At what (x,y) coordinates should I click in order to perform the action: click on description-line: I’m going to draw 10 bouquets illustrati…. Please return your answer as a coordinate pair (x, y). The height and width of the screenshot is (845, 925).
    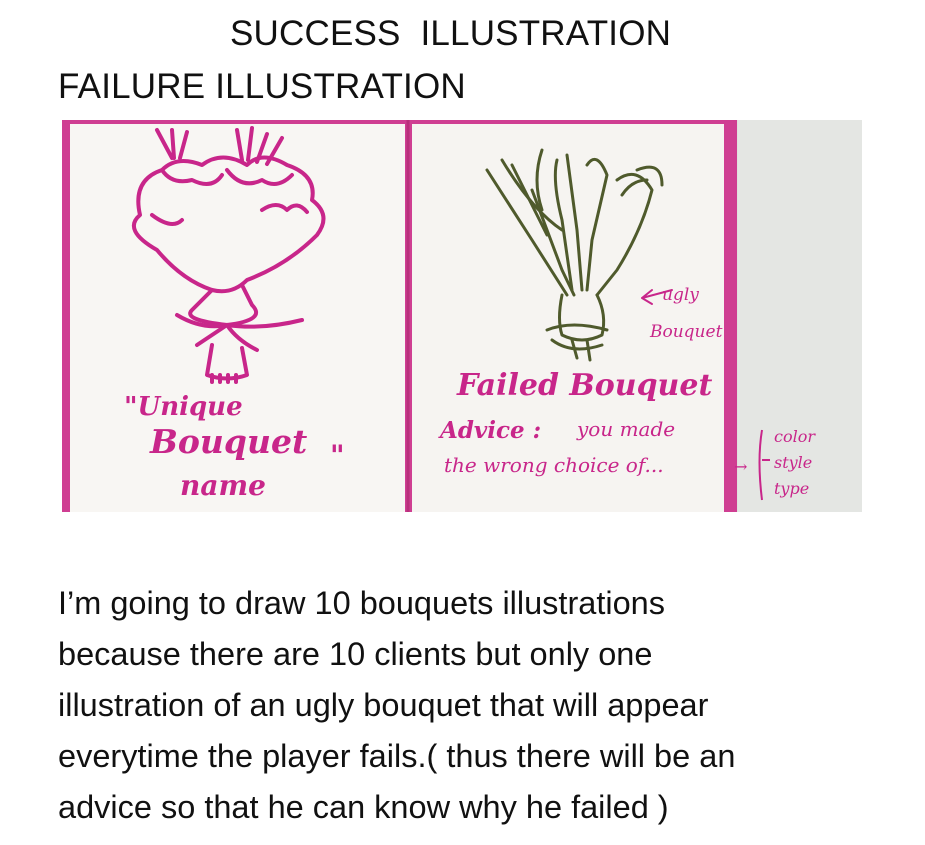
    Looking at the image, I should click on (362, 603).